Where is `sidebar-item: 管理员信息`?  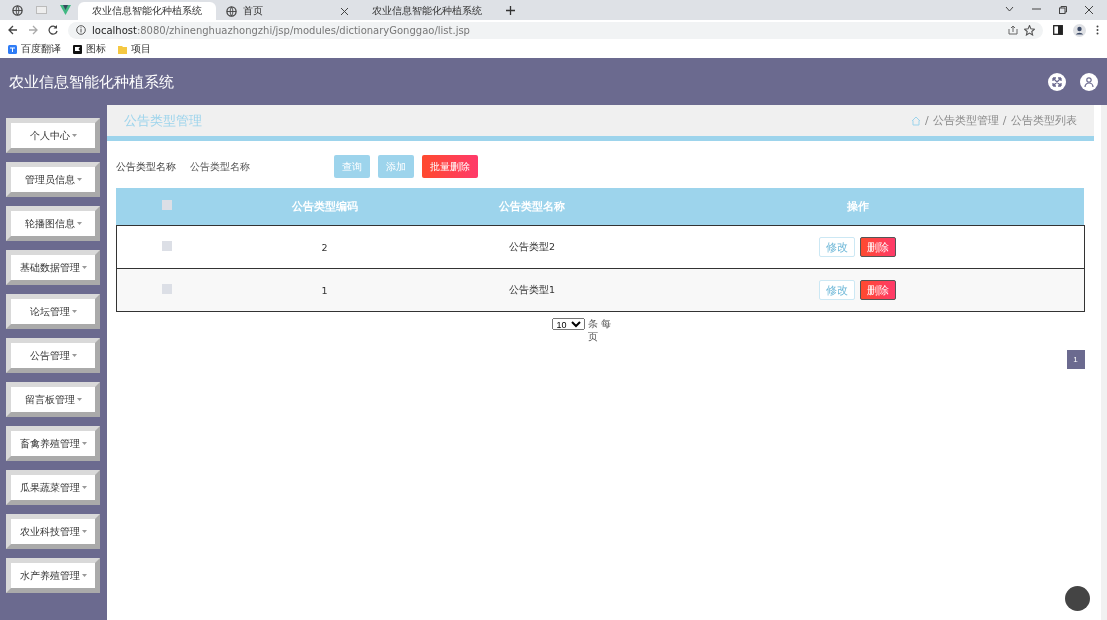
sidebar-item: 管理员信息 is located at coordinates (53, 179).